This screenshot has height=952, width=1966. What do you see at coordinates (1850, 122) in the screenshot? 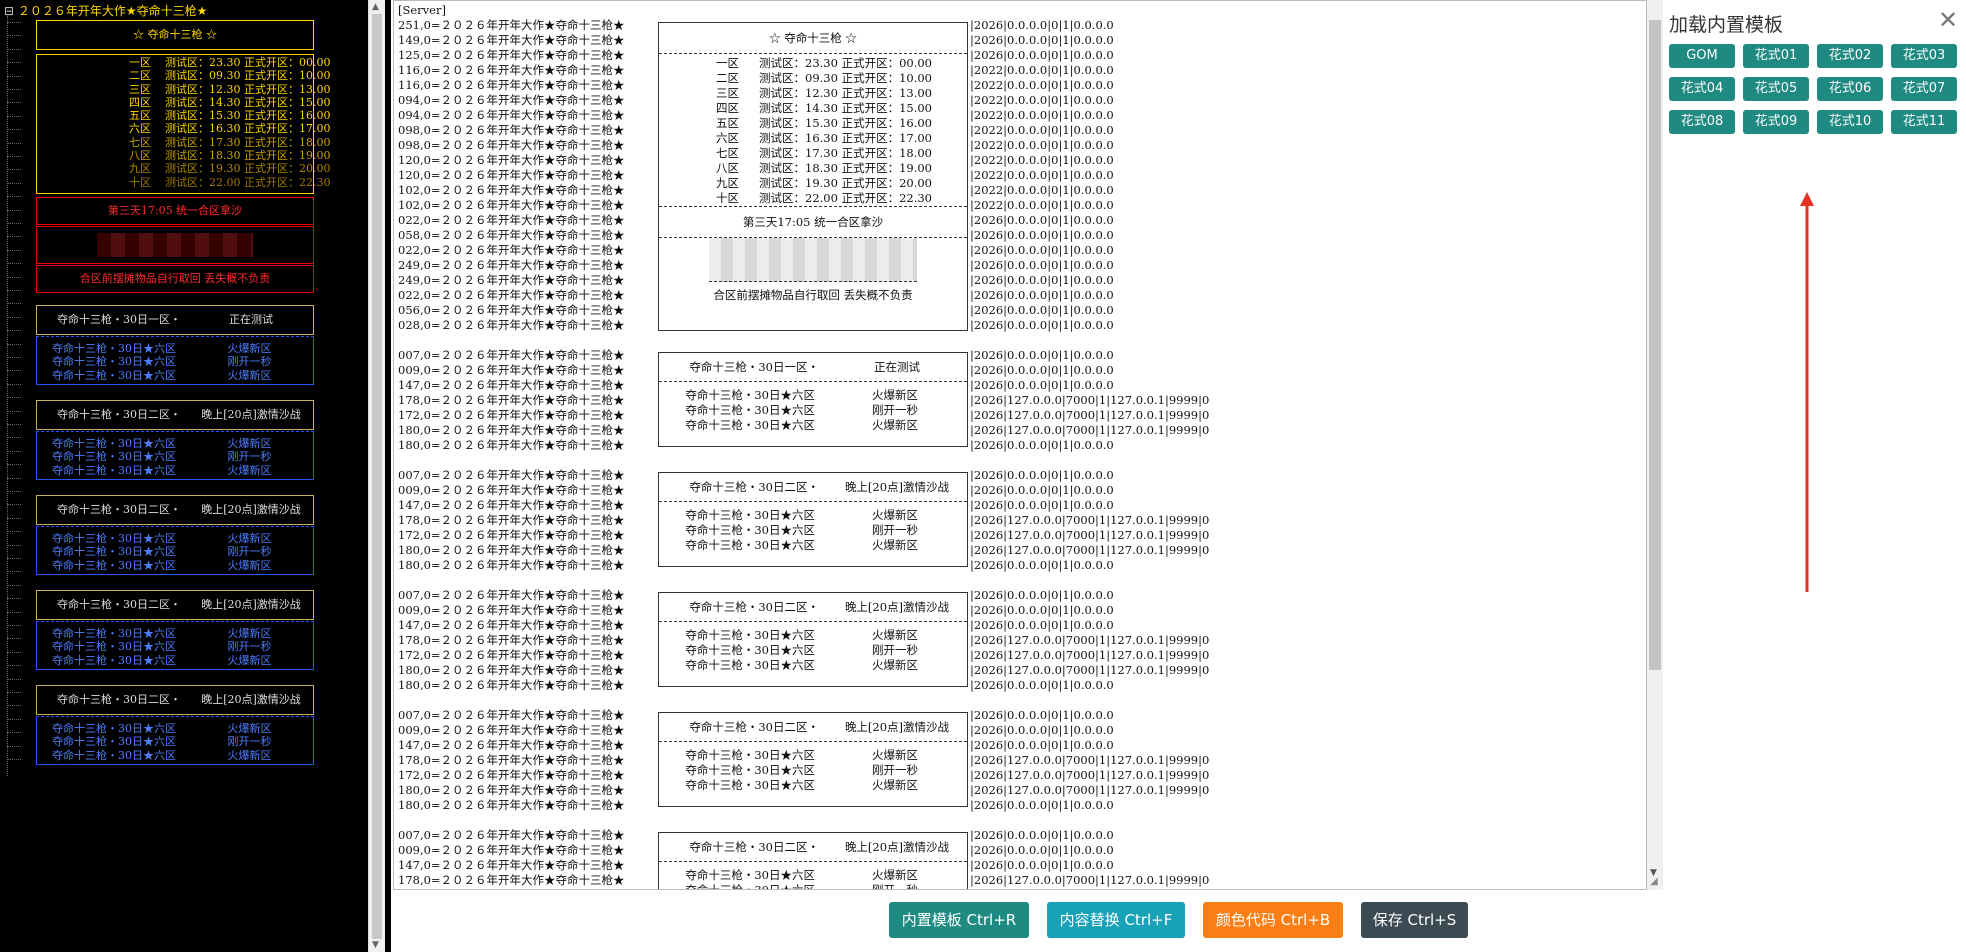
I see `template-button: 花式10` at bounding box center [1850, 122].